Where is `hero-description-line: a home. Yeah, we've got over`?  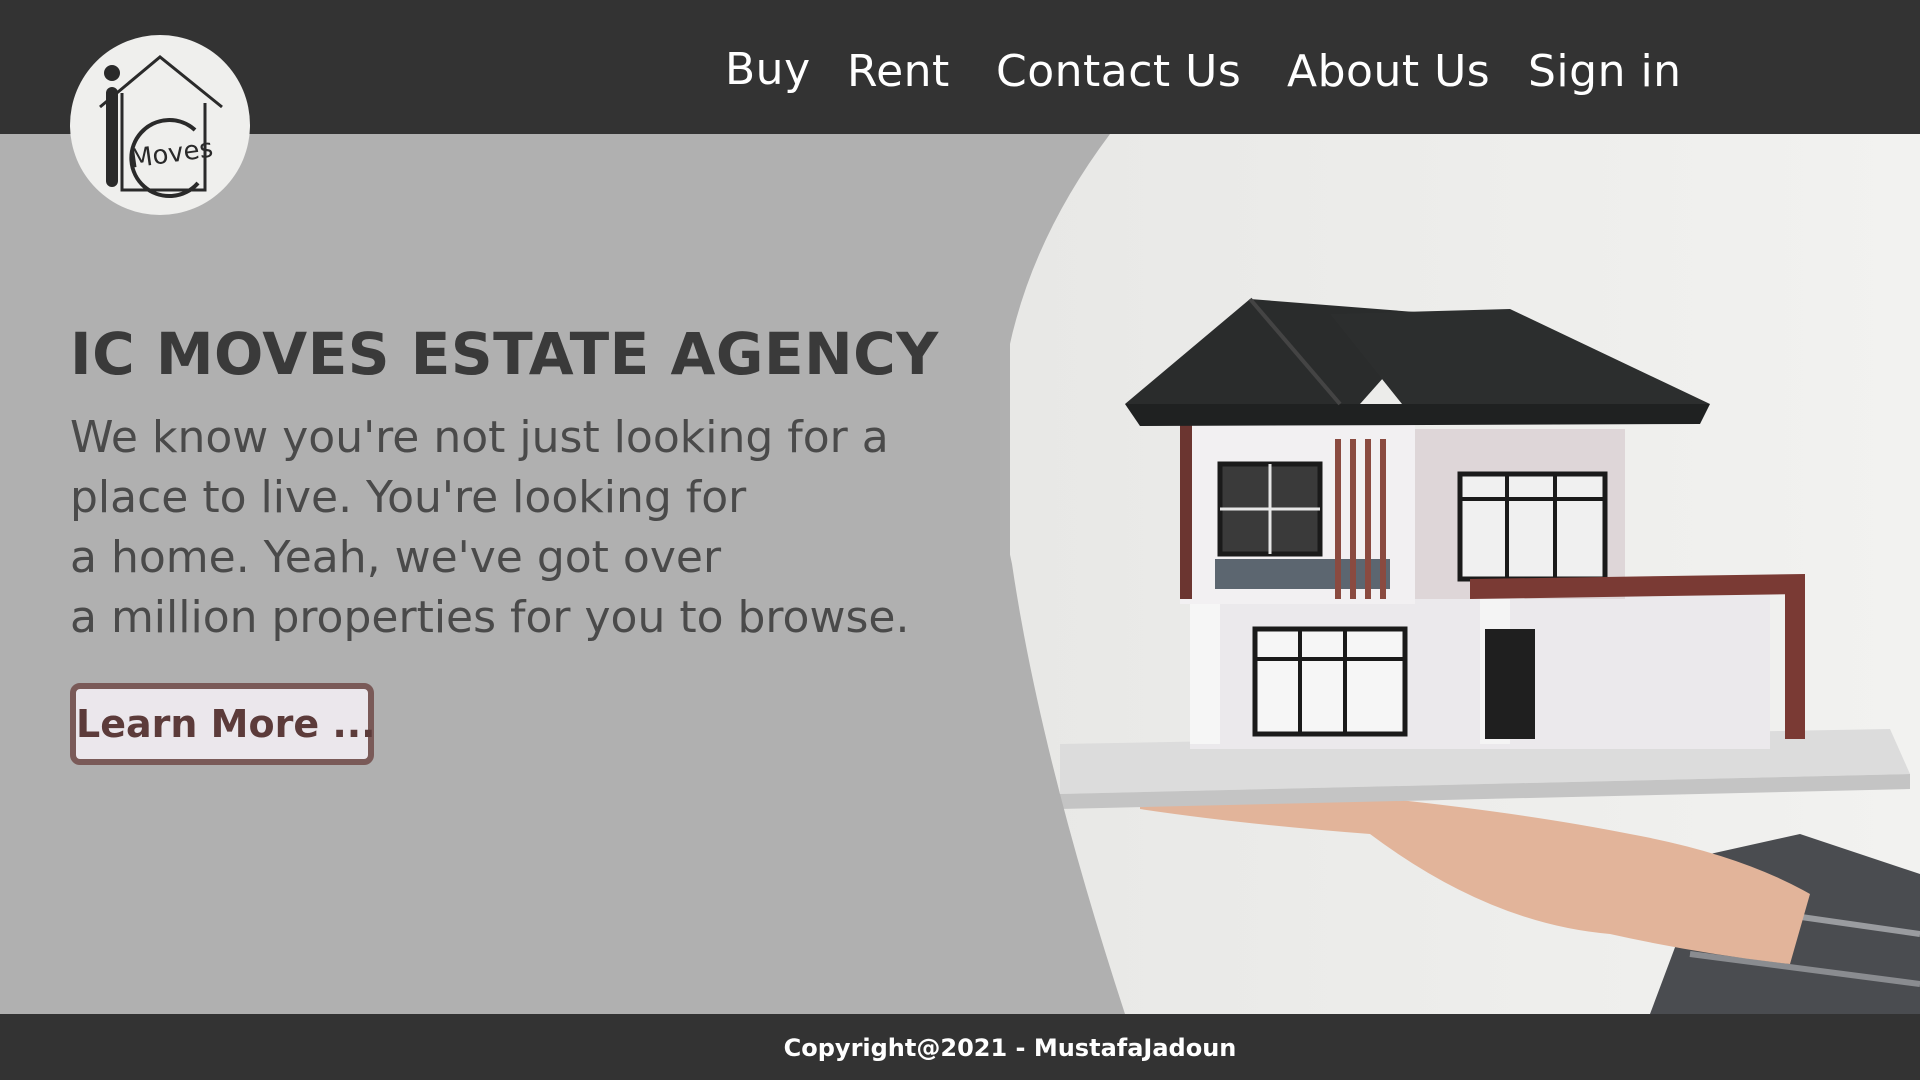 hero-description-line: a home. Yeah, we've got over is located at coordinates (396, 557).